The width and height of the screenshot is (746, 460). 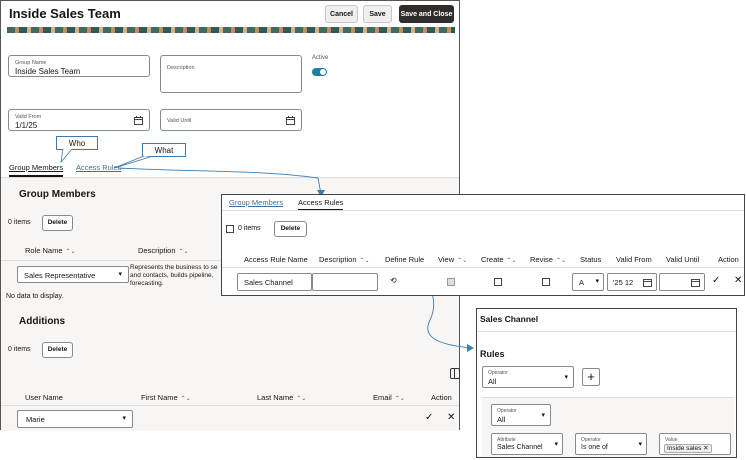 I want to click on status-select: A ▾, so click(x=588, y=282).